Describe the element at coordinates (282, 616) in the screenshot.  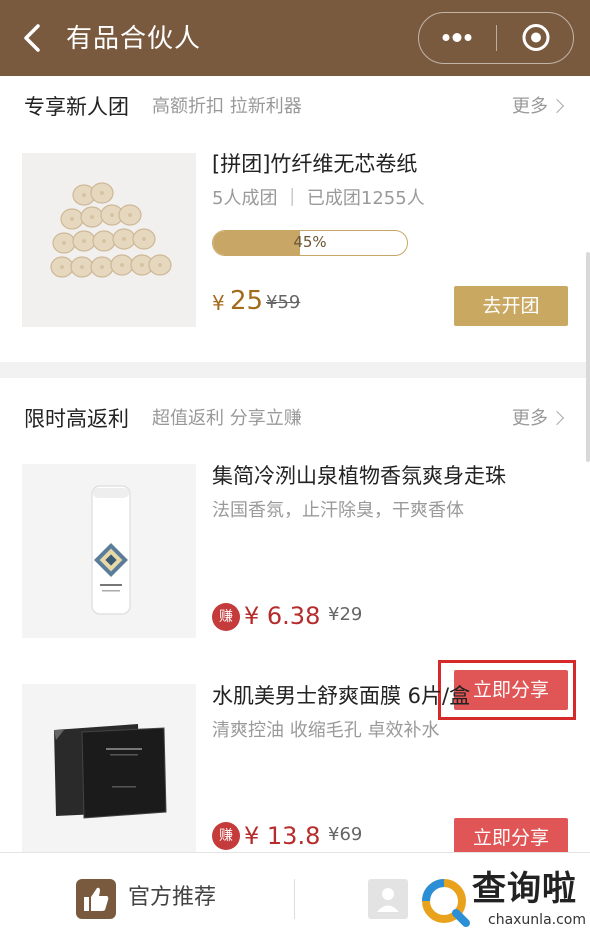
I see `rebate-price: ¥ 6.38` at that location.